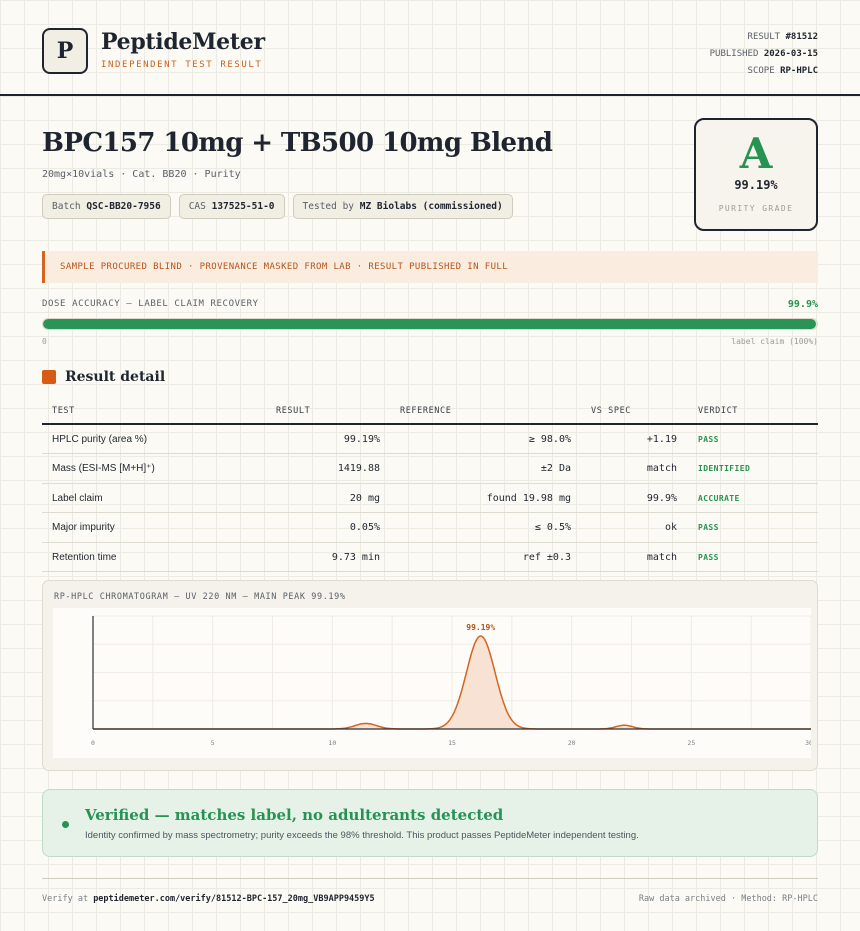  I want to click on x-tick-label: 0, so click(93, 743).